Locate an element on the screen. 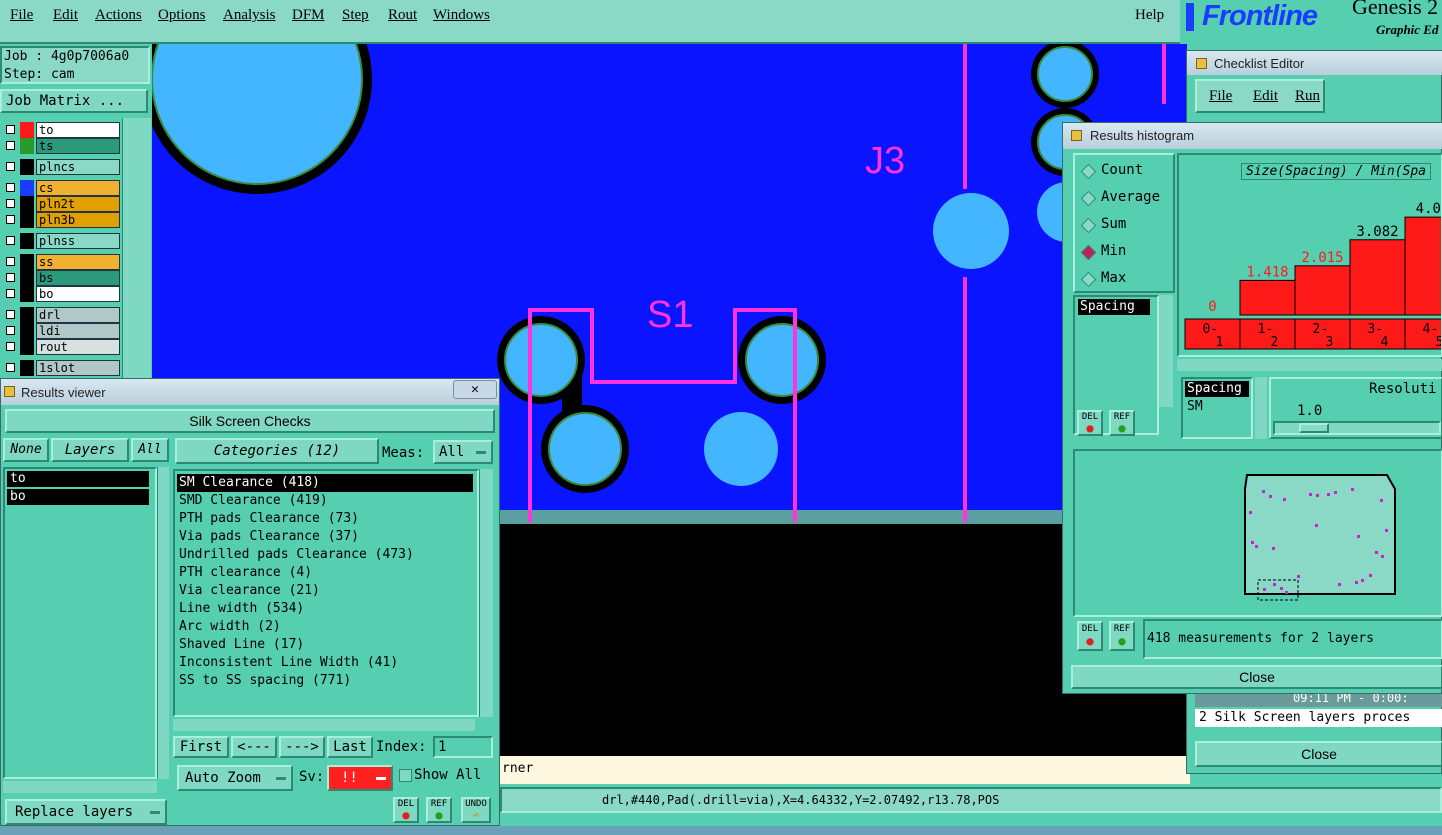  layer-row-drl: drl is located at coordinates (75, 315).